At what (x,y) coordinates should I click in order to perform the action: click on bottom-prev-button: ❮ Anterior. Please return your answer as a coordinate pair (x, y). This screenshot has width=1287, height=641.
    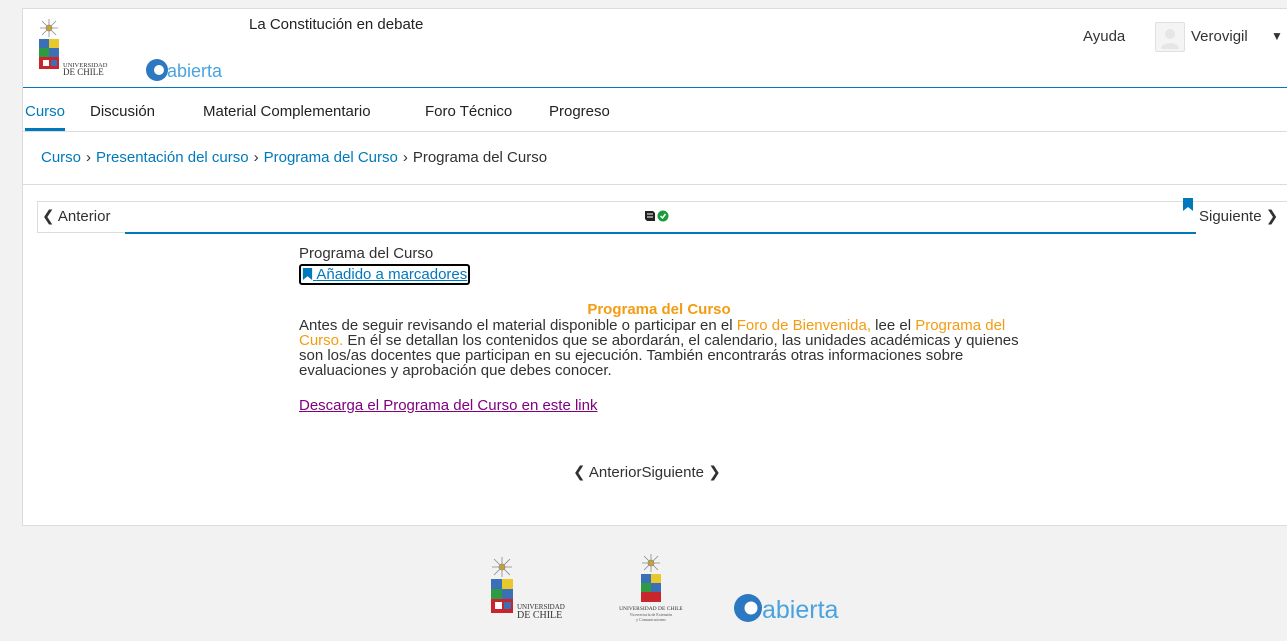
    Looking at the image, I should click on (607, 472).